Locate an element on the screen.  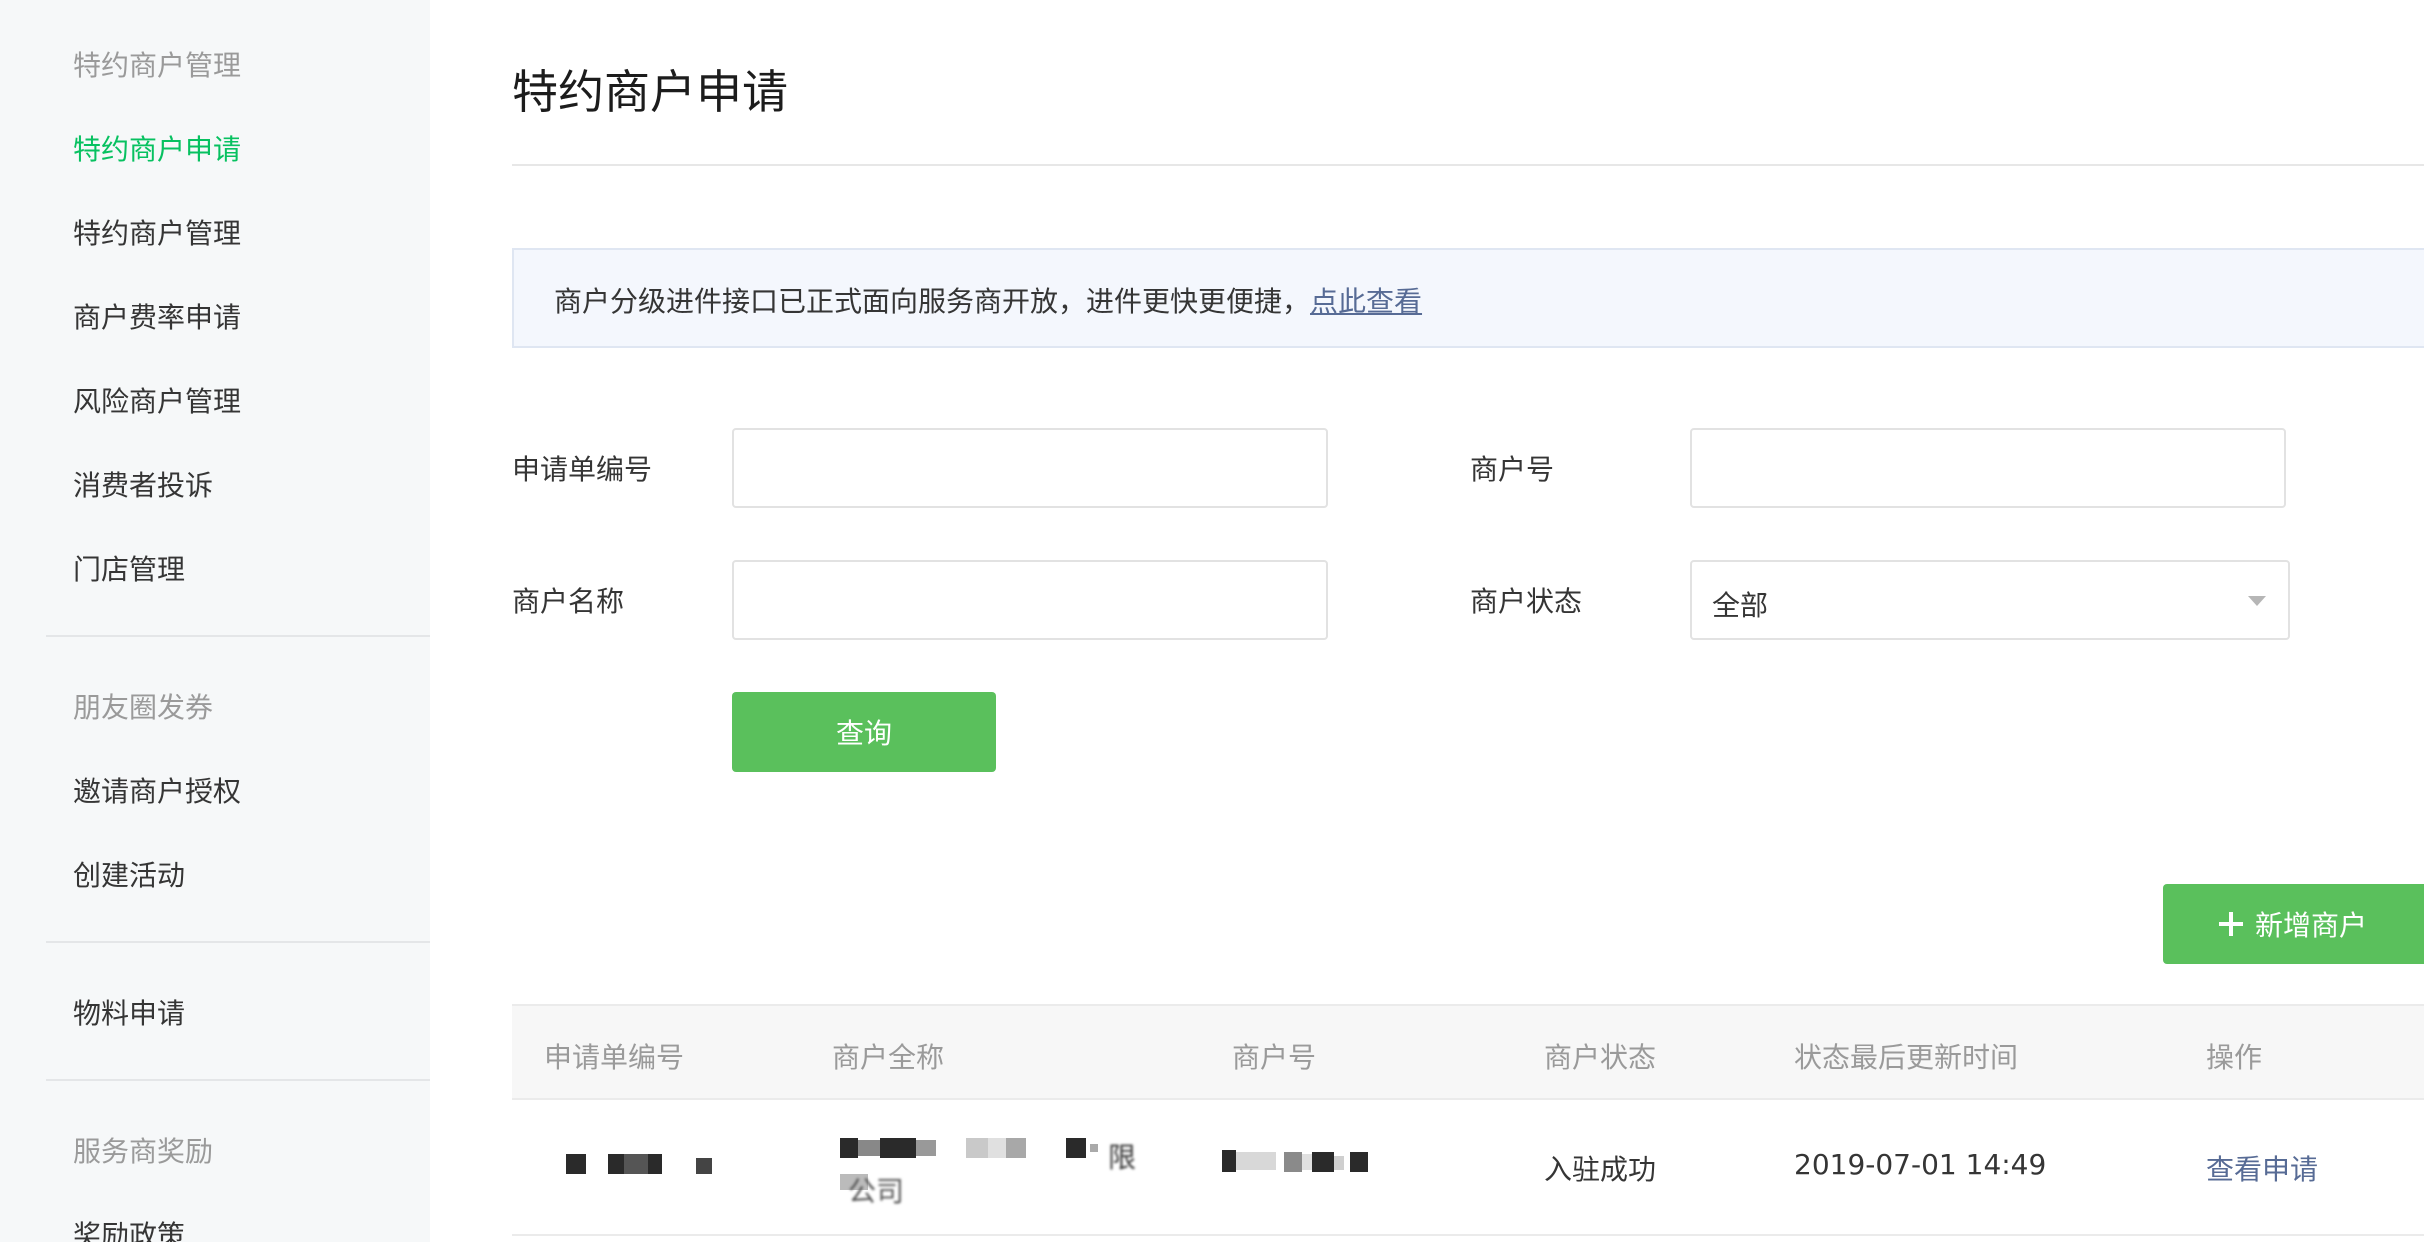
column-header-merchant-no: 商户号 is located at coordinates (1274, 1057).